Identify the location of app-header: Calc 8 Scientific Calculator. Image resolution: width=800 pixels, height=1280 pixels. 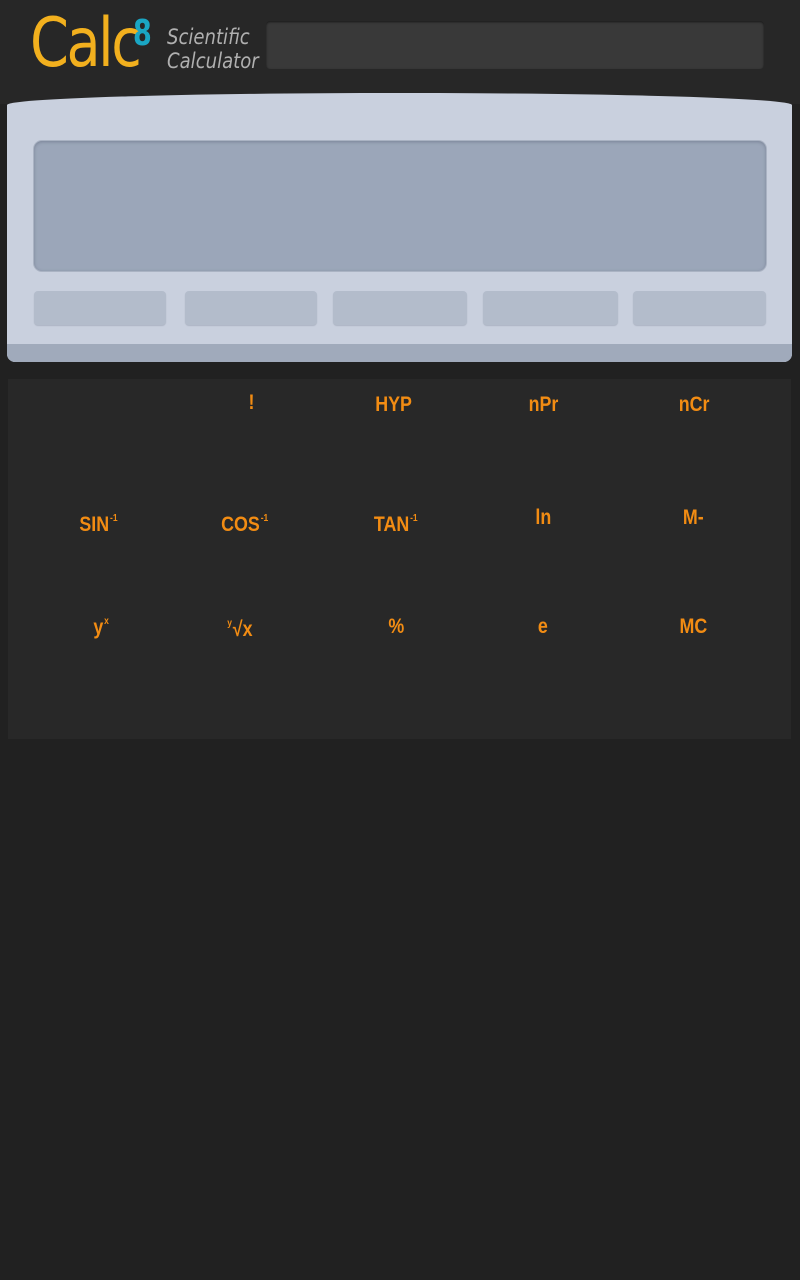
(400, 52).